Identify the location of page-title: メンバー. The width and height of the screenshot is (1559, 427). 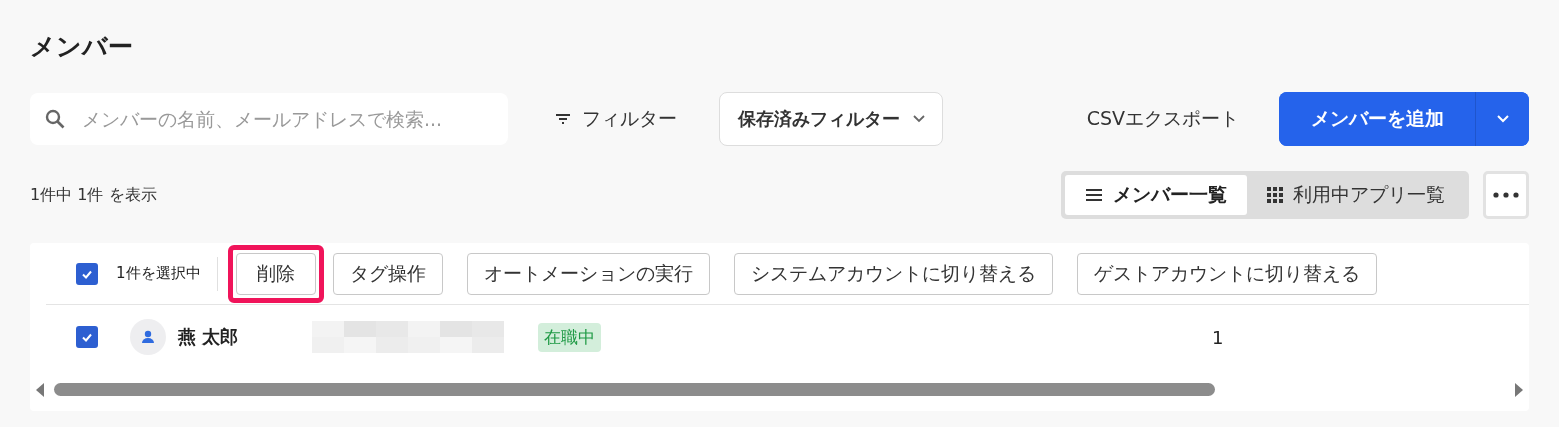
(82, 47).